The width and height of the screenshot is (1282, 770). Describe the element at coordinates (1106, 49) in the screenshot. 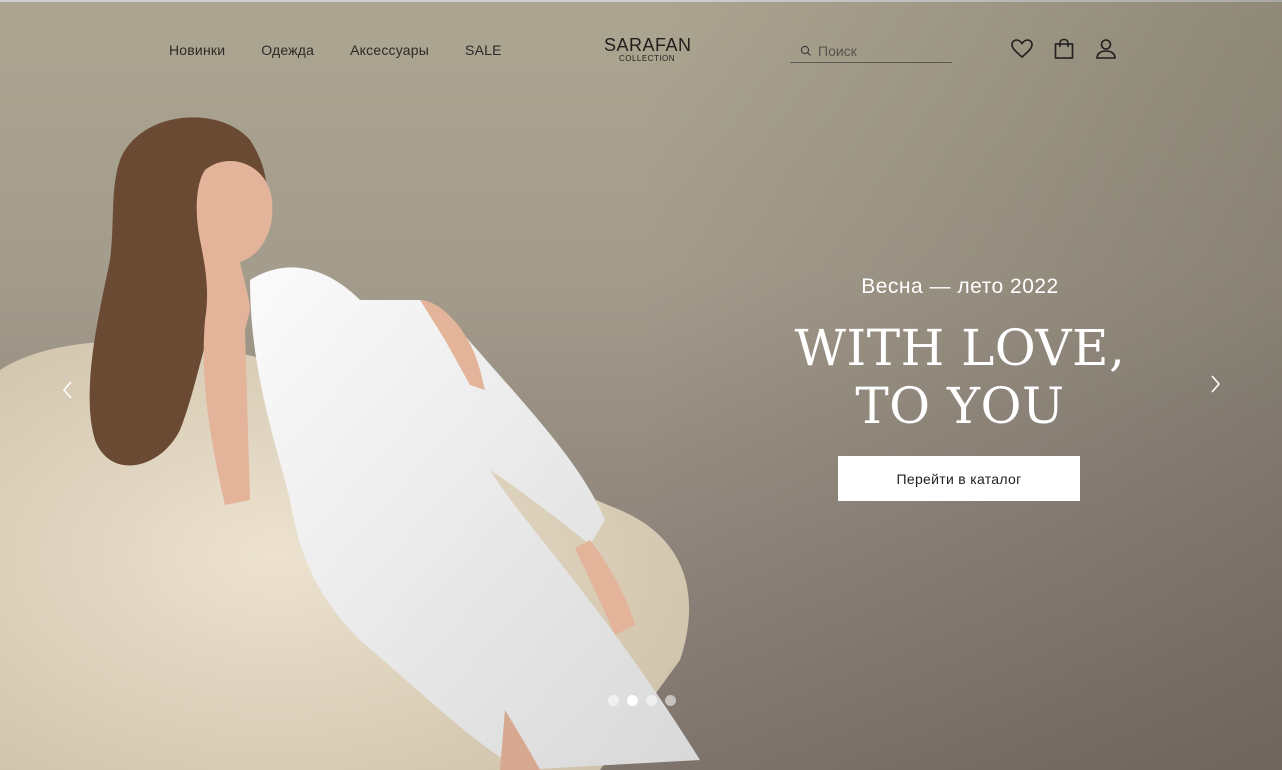

I see `user-icon` at that location.